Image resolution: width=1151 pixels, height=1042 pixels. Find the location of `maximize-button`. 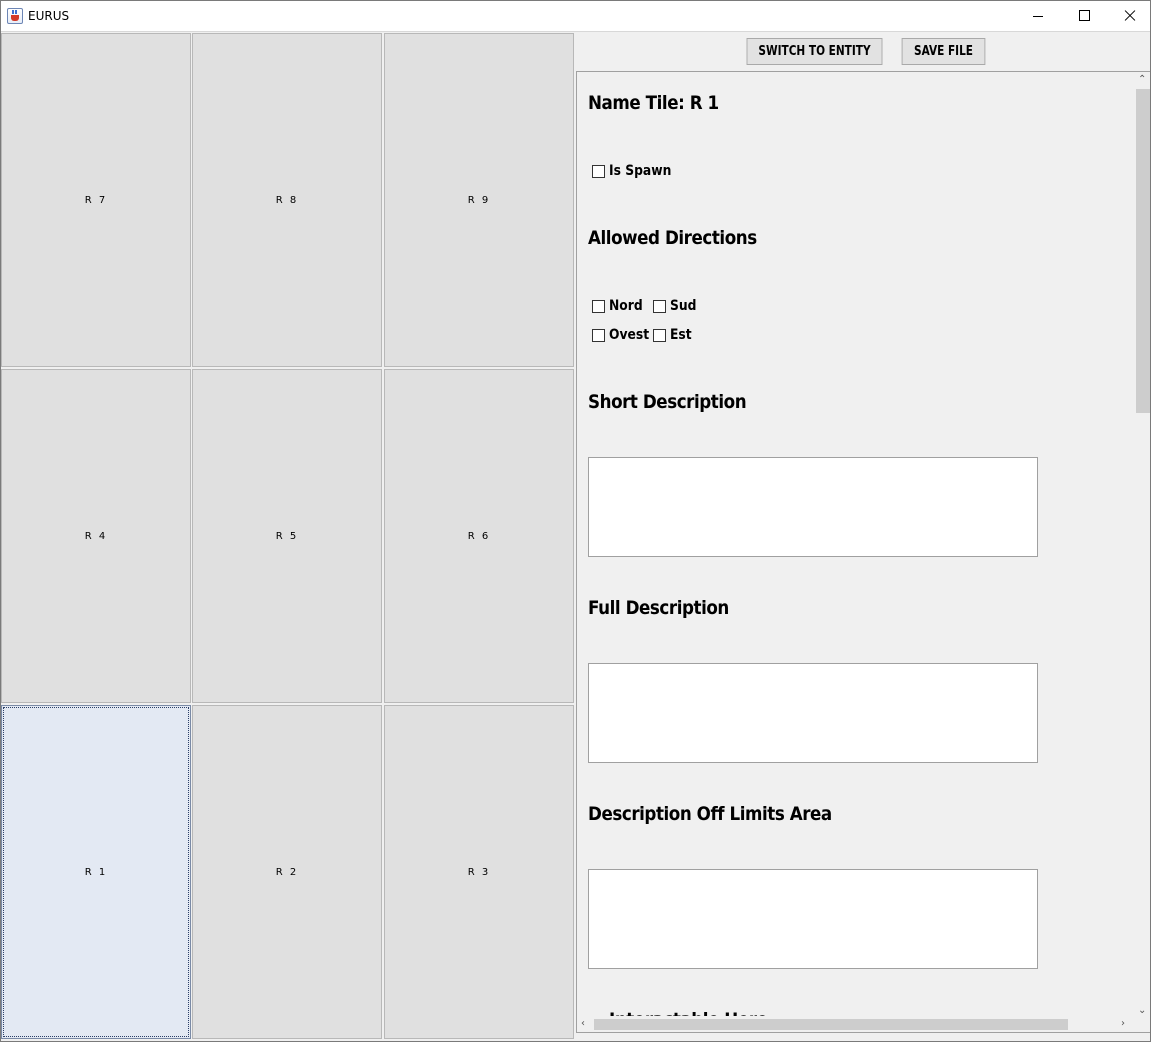

maximize-button is located at coordinates (1084, 16).